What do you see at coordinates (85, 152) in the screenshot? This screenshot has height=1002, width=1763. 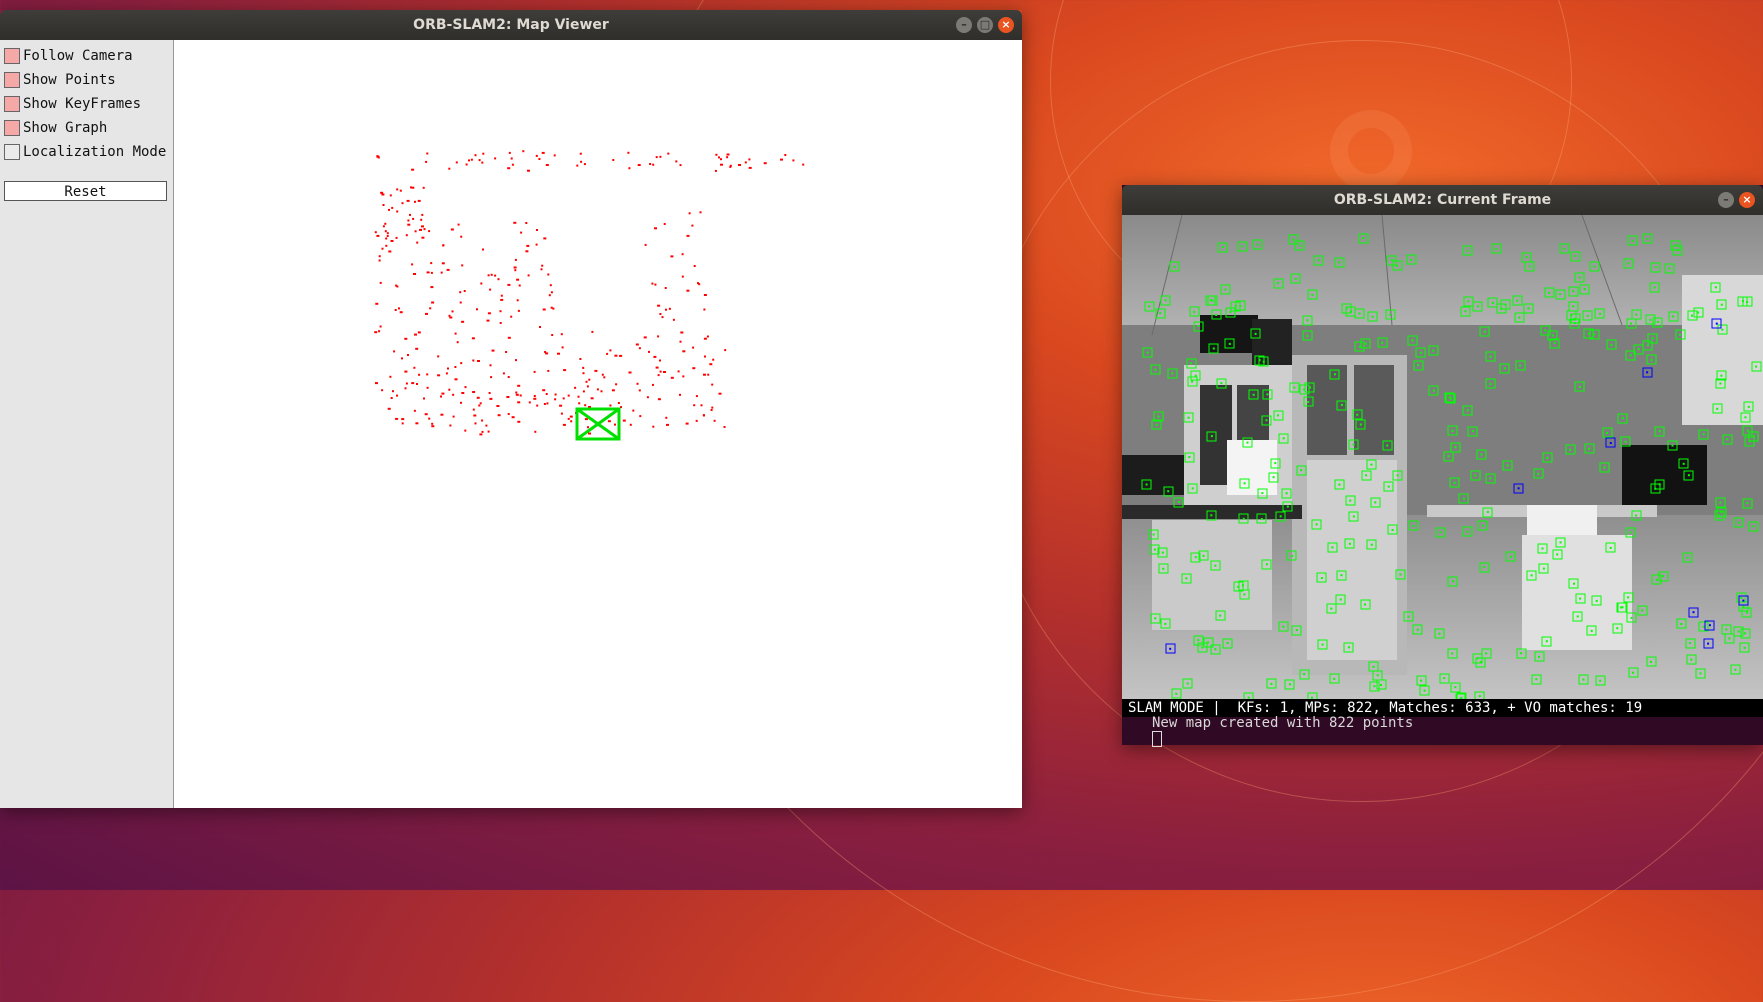 I see `localization-mode-checkbox: Localization Mode` at bounding box center [85, 152].